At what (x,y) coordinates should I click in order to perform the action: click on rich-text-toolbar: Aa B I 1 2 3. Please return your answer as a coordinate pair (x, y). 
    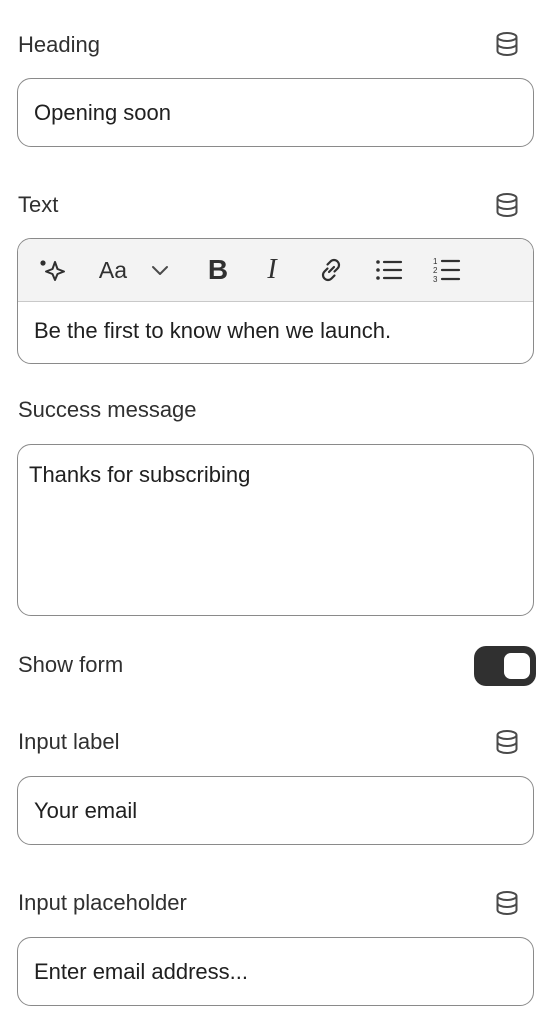
    Looking at the image, I should click on (275, 270).